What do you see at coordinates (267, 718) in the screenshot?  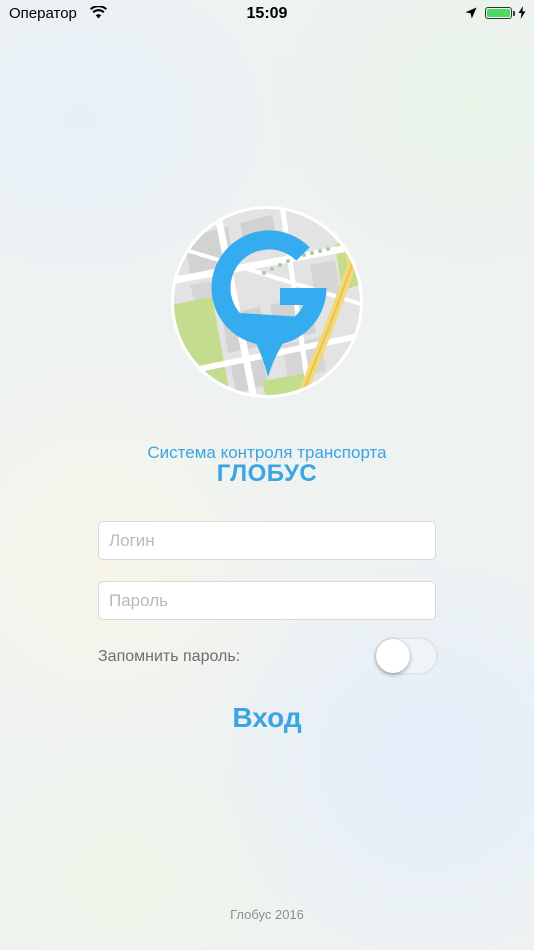 I see `login-button: Вход` at bounding box center [267, 718].